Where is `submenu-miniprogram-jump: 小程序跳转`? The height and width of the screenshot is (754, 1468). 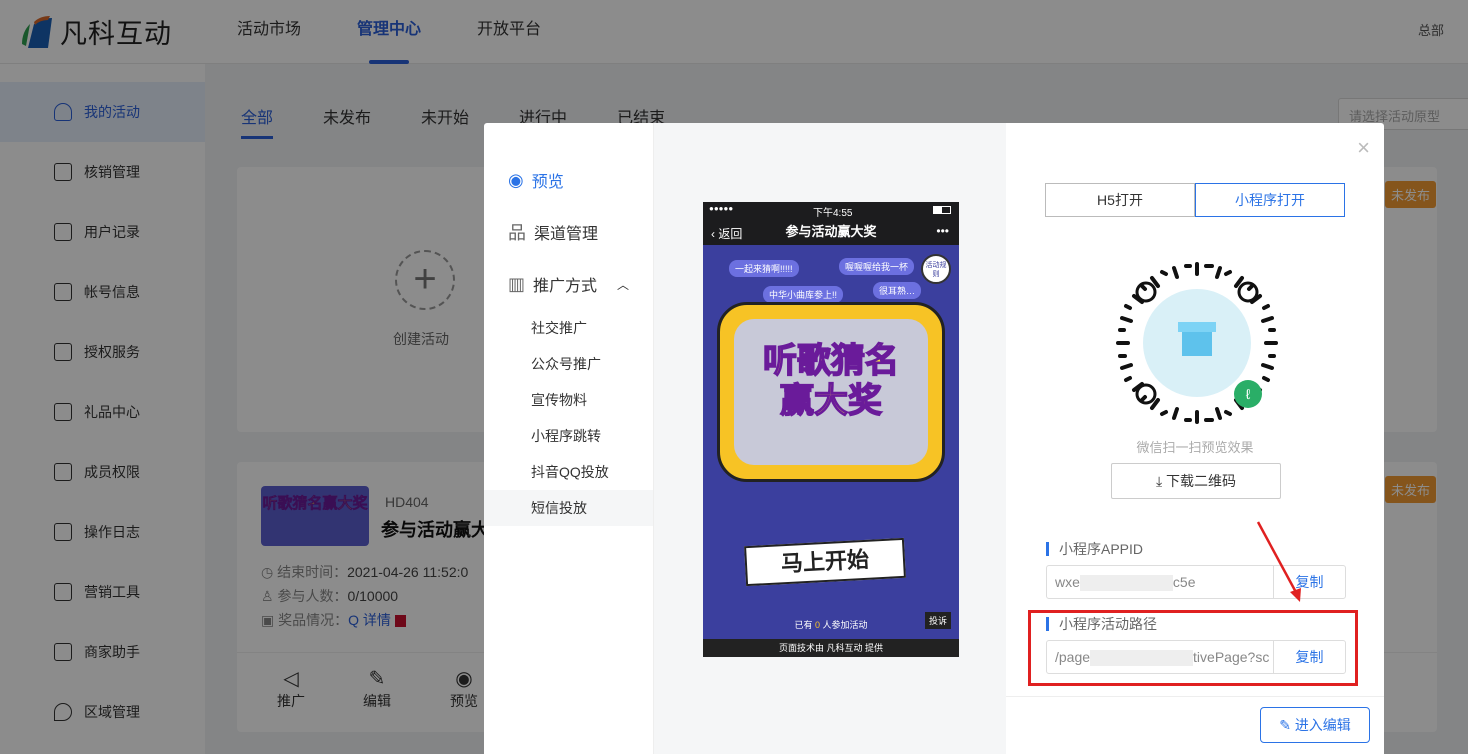
submenu-miniprogram-jump: 小程序跳转 is located at coordinates (568, 436).